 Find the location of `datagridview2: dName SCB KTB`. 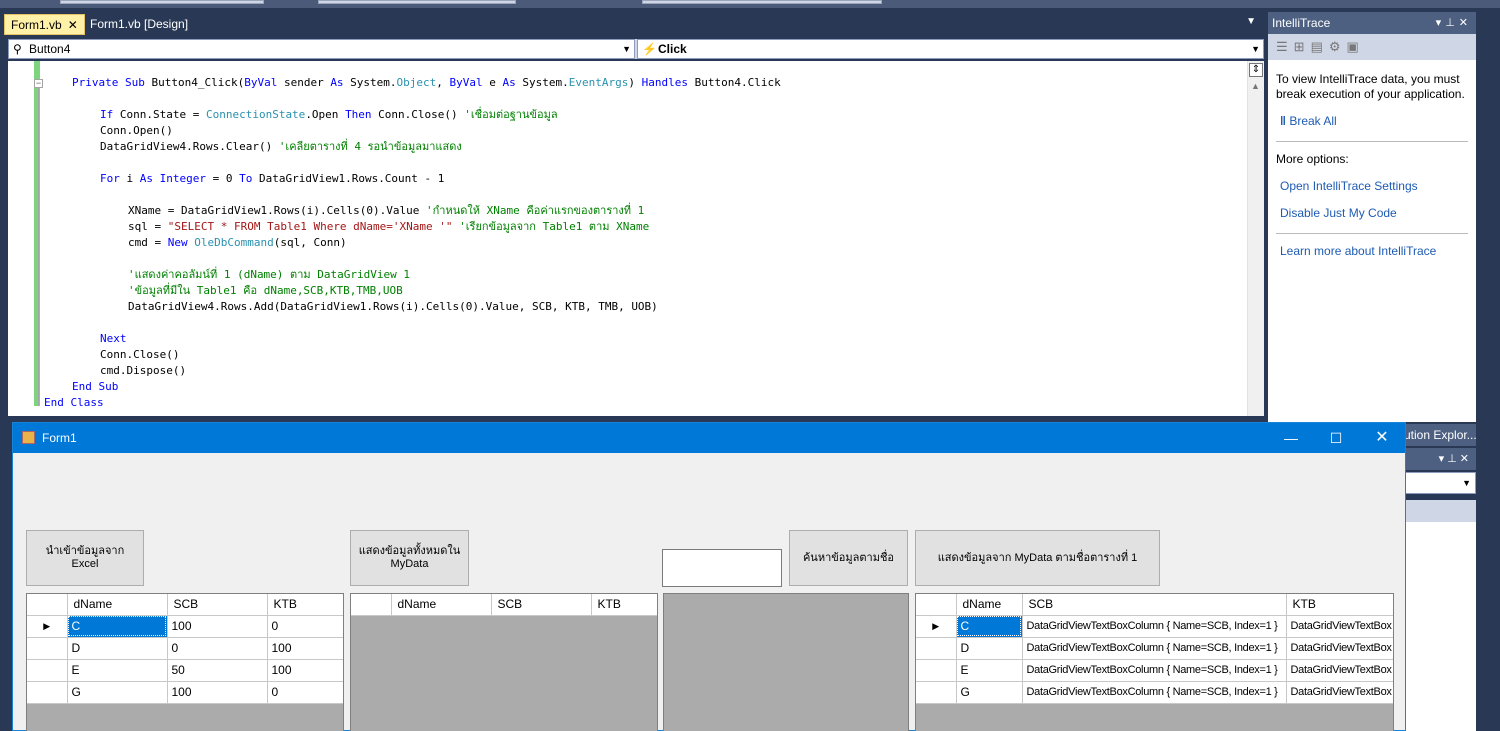

datagridview2: dName SCB KTB is located at coordinates (504, 662).